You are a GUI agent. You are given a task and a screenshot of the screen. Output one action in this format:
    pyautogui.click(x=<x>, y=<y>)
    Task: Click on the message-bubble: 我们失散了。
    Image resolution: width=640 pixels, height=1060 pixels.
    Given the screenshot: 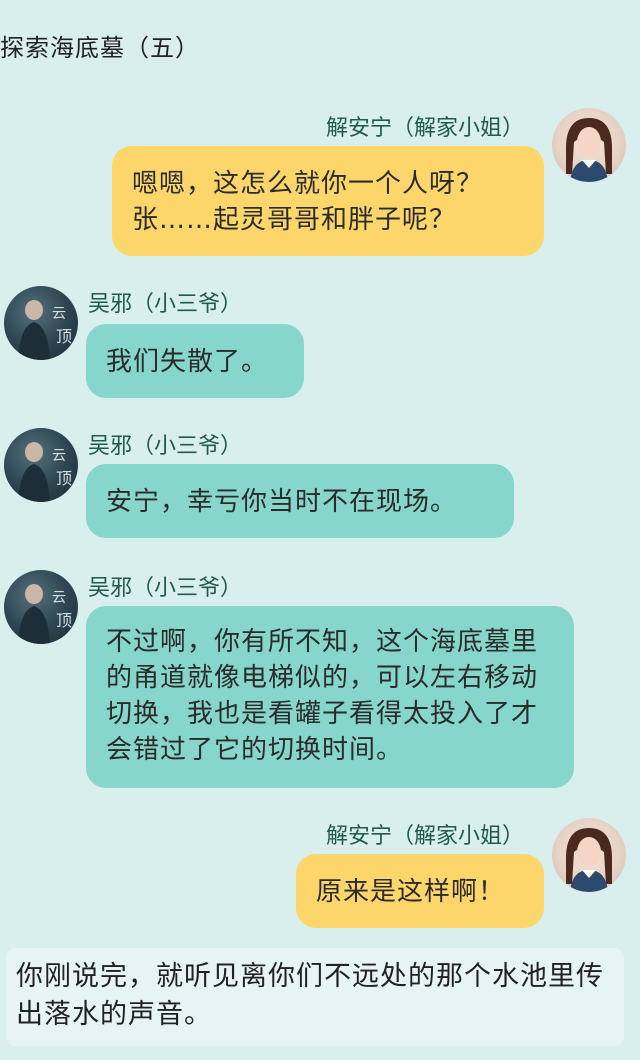 What is the action you would take?
    pyautogui.click(x=195, y=361)
    